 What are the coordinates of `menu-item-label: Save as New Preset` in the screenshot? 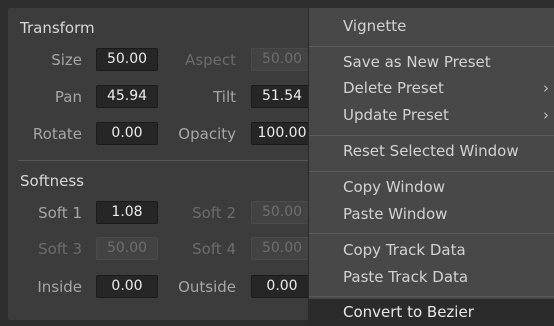 It's located at (417, 62).